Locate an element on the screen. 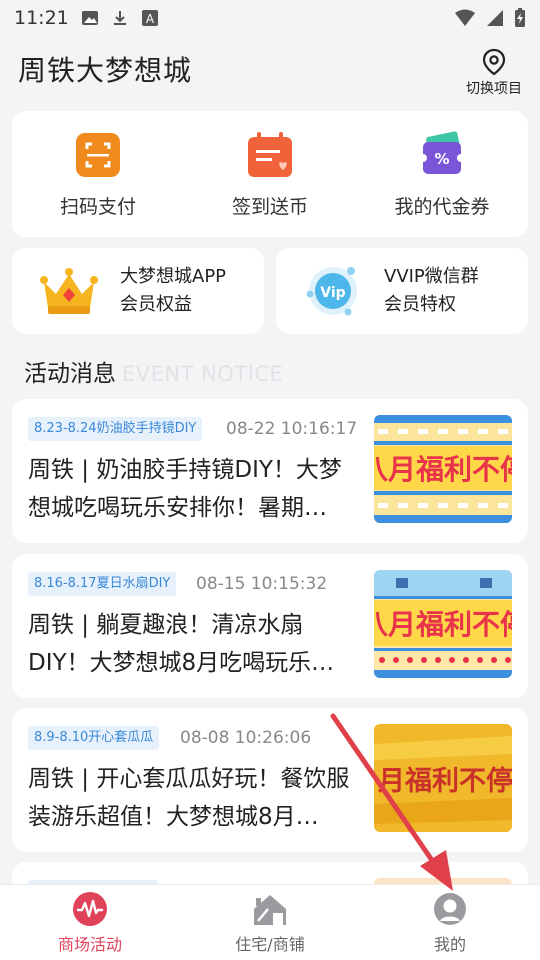 This screenshot has height=960, width=540. quick-action-label: 签到送币 is located at coordinates (269, 206).